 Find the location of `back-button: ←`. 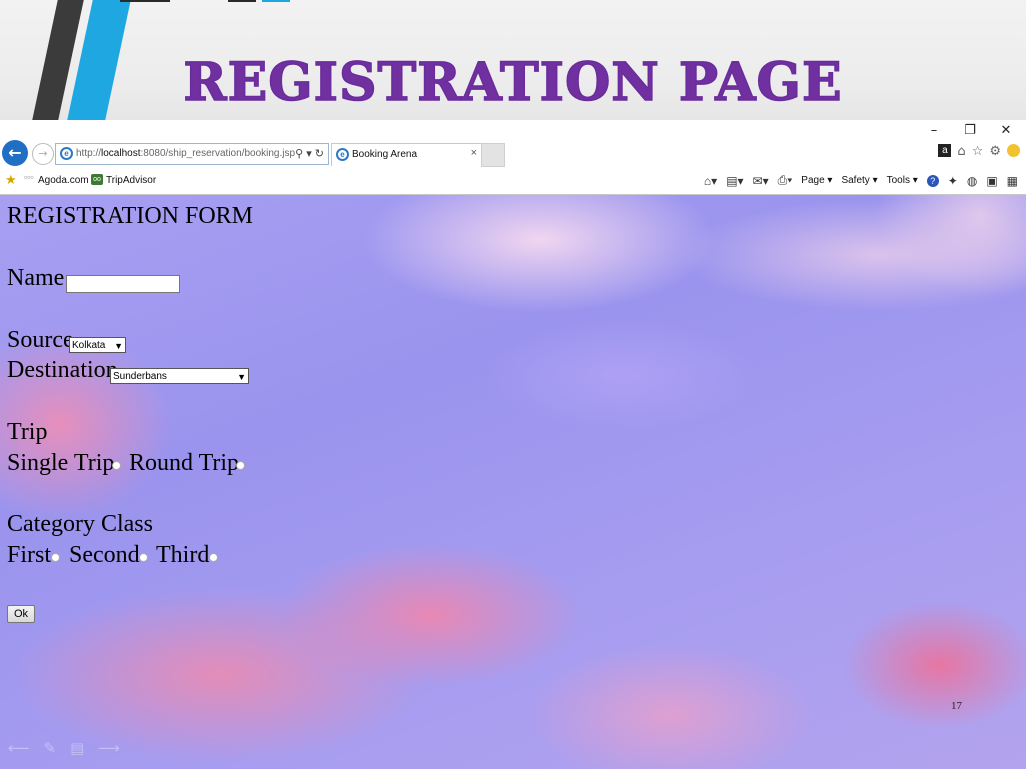

back-button: ← is located at coordinates (15, 153).